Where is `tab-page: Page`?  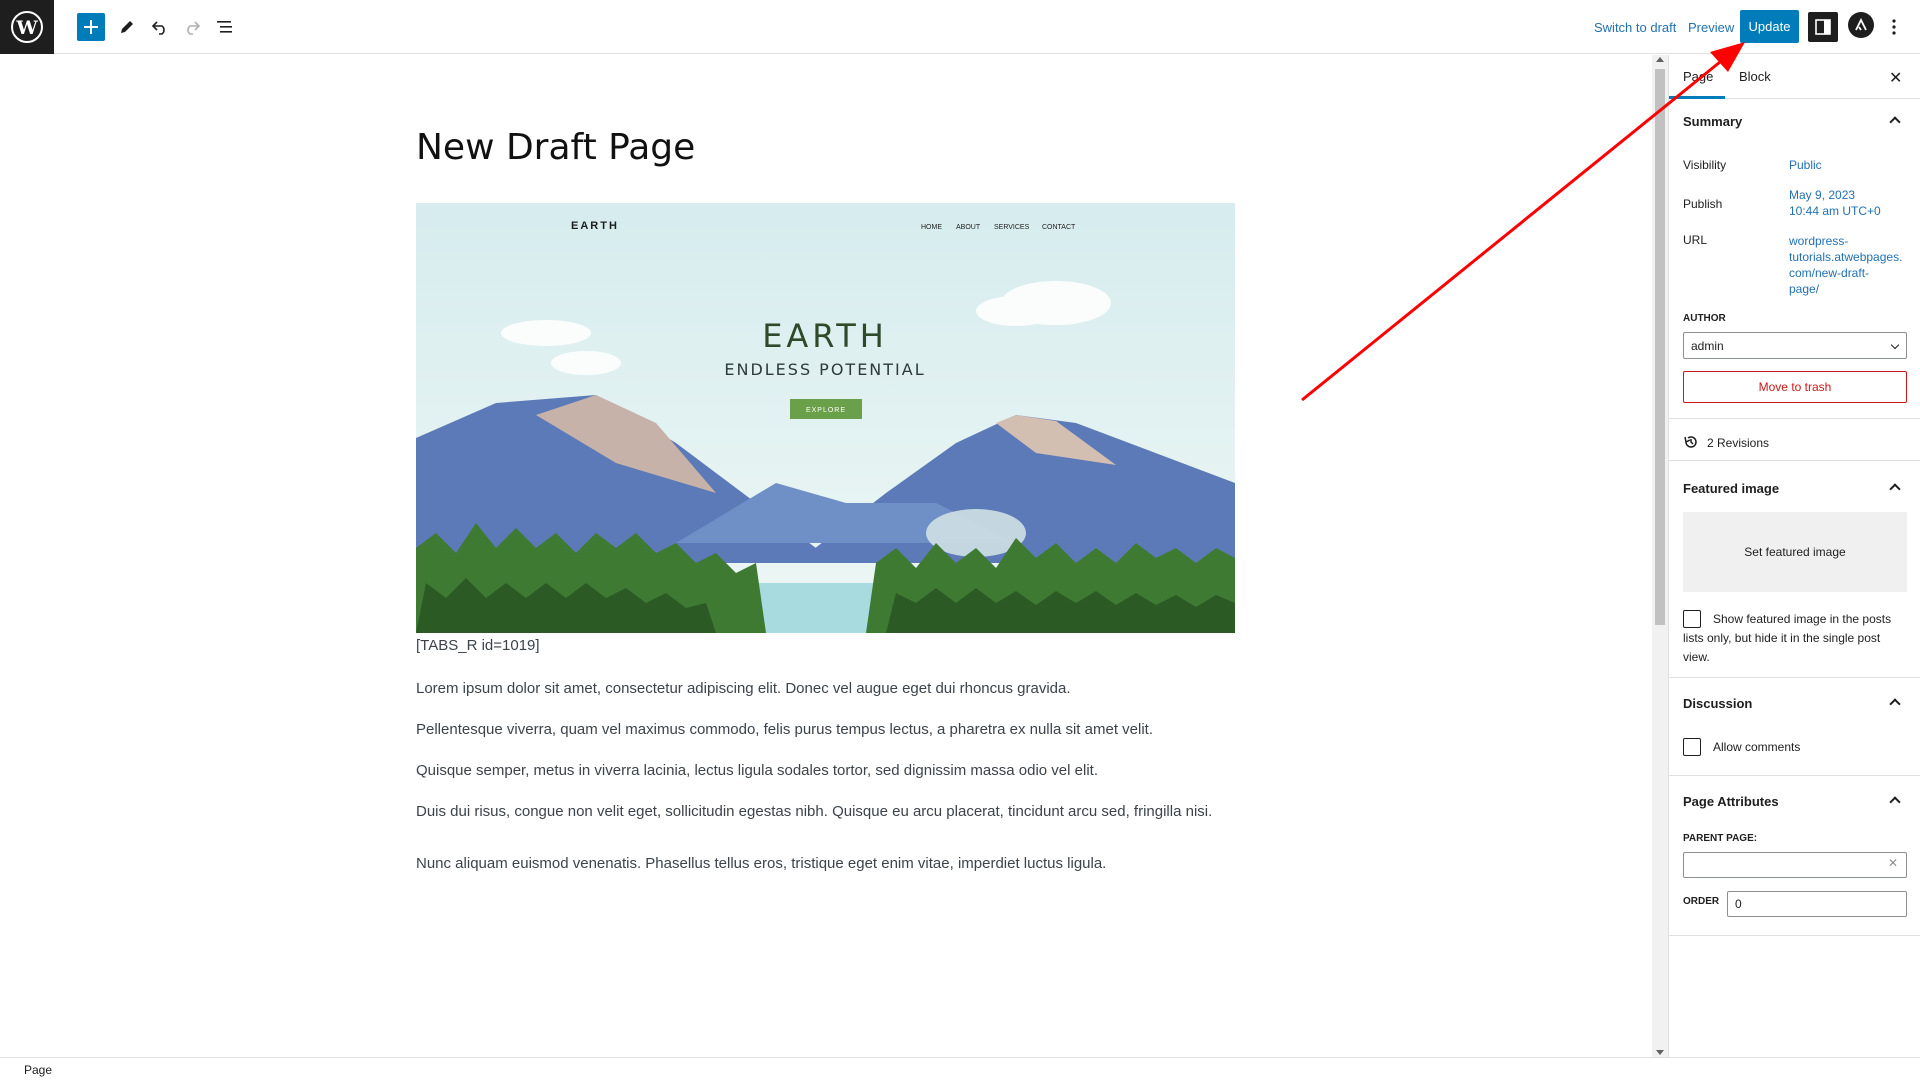 tab-page: Page is located at coordinates (1698, 76).